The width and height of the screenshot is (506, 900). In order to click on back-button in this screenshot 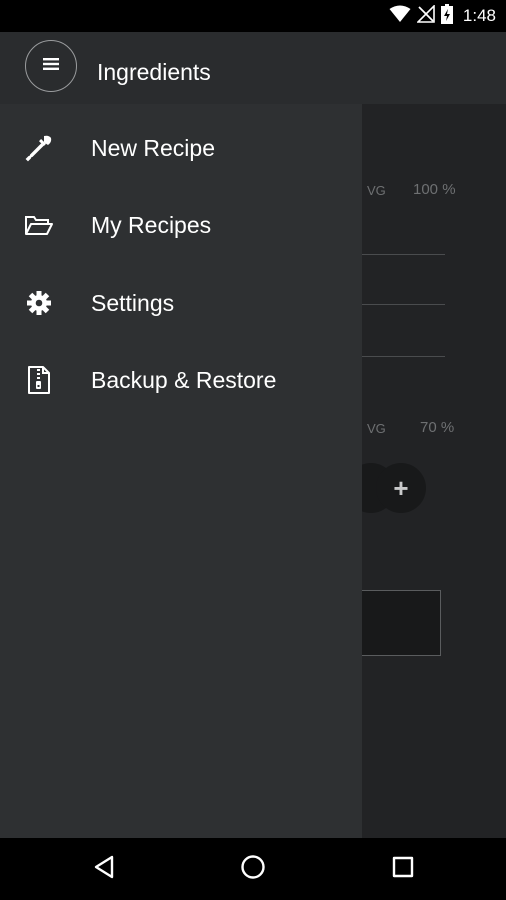, I will do `click(104, 869)`.